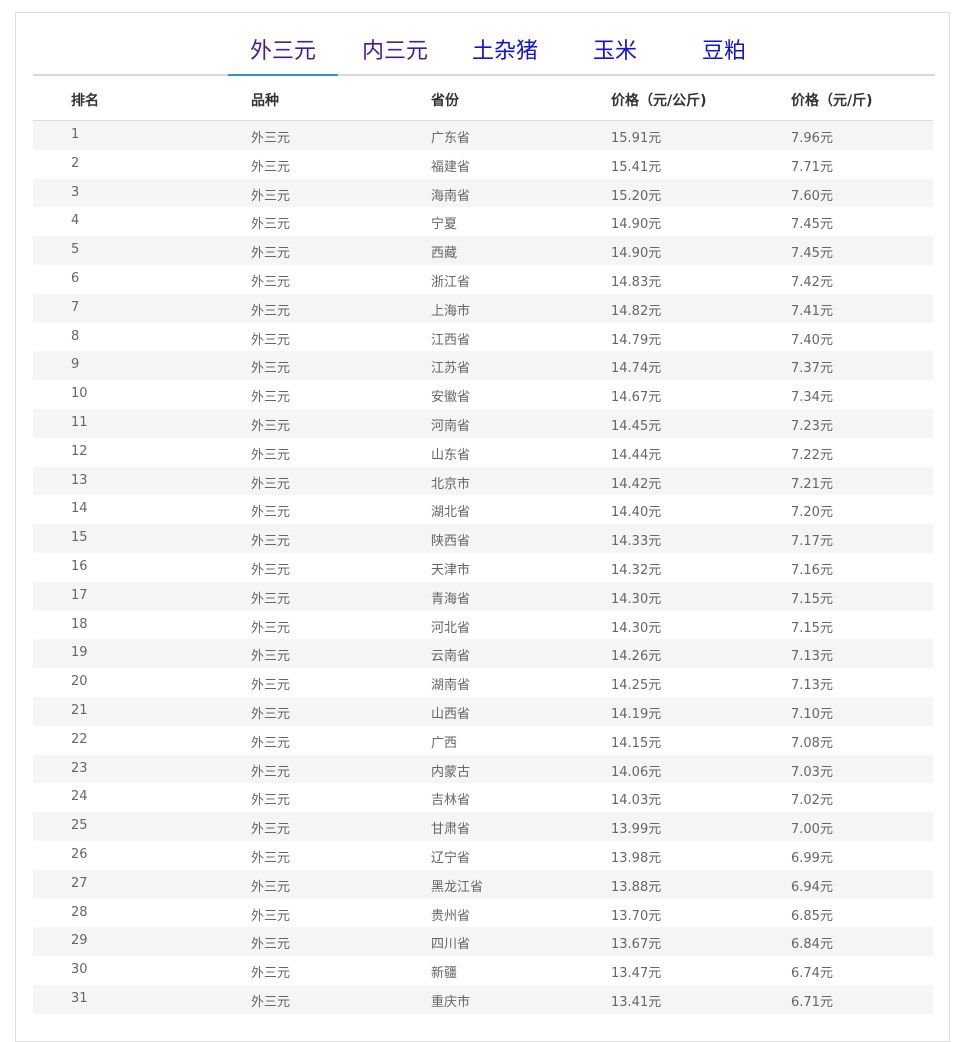 The height and width of the screenshot is (1042, 973). What do you see at coordinates (483, 797) in the screenshot?
I see `table-row: 24 外三元 吉林省 14.03元 7.02元` at bounding box center [483, 797].